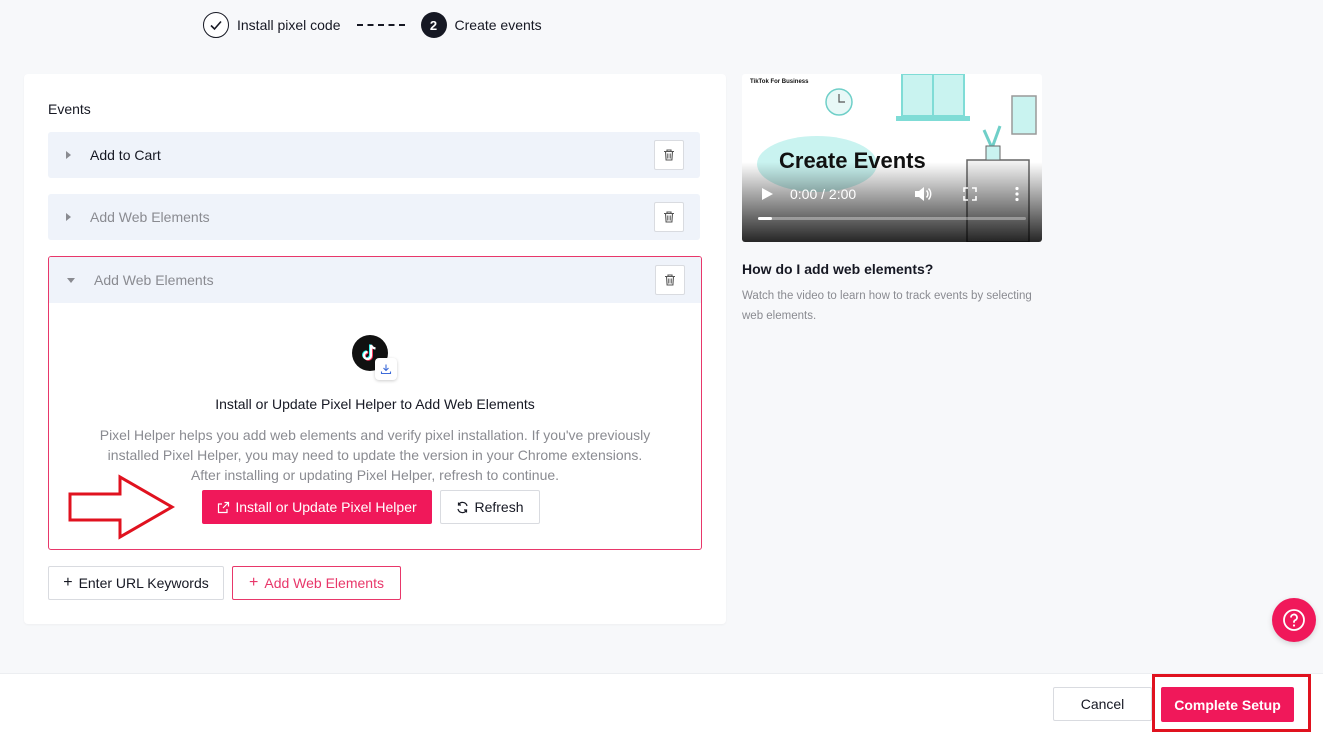 The image size is (1323, 736). Describe the element at coordinates (375, 280) in the screenshot. I see `event-row-add-web-elements-2: Add Web Elements` at that location.